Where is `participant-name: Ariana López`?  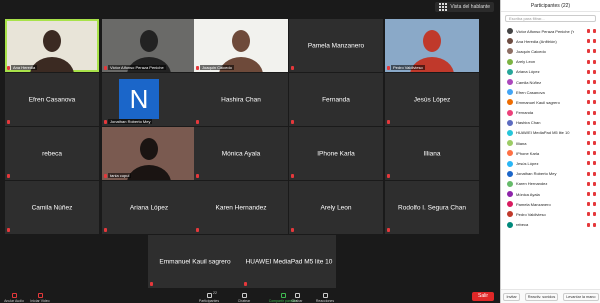
participant-name: Ariana López is located at coordinates (149, 207).